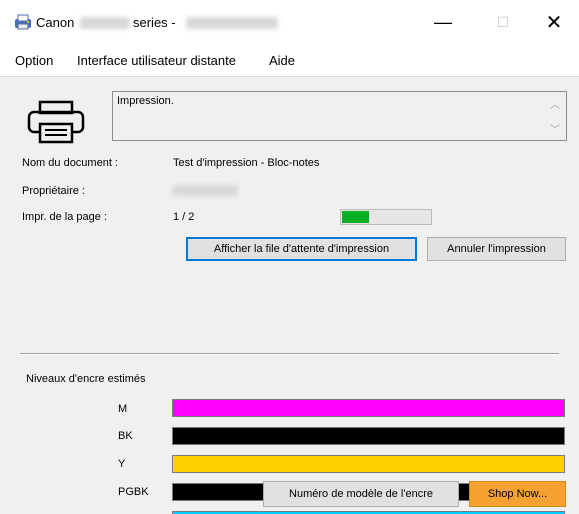  What do you see at coordinates (555, 128) in the screenshot?
I see `scroll-down-icon: ﹀` at bounding box center [555, 128].